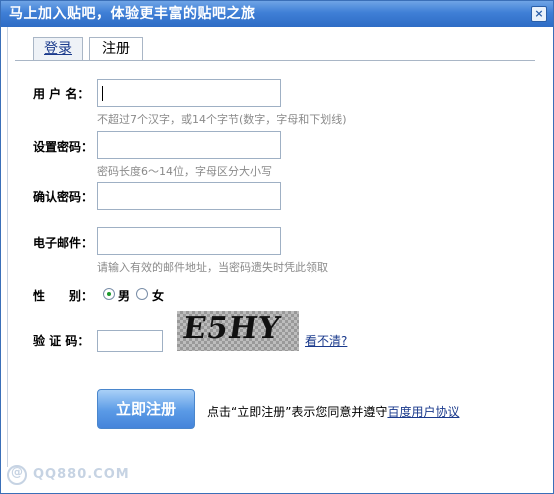  Describe the element at coordinates (130, 341) in the screenshot. I see `captcha-input` at that location.